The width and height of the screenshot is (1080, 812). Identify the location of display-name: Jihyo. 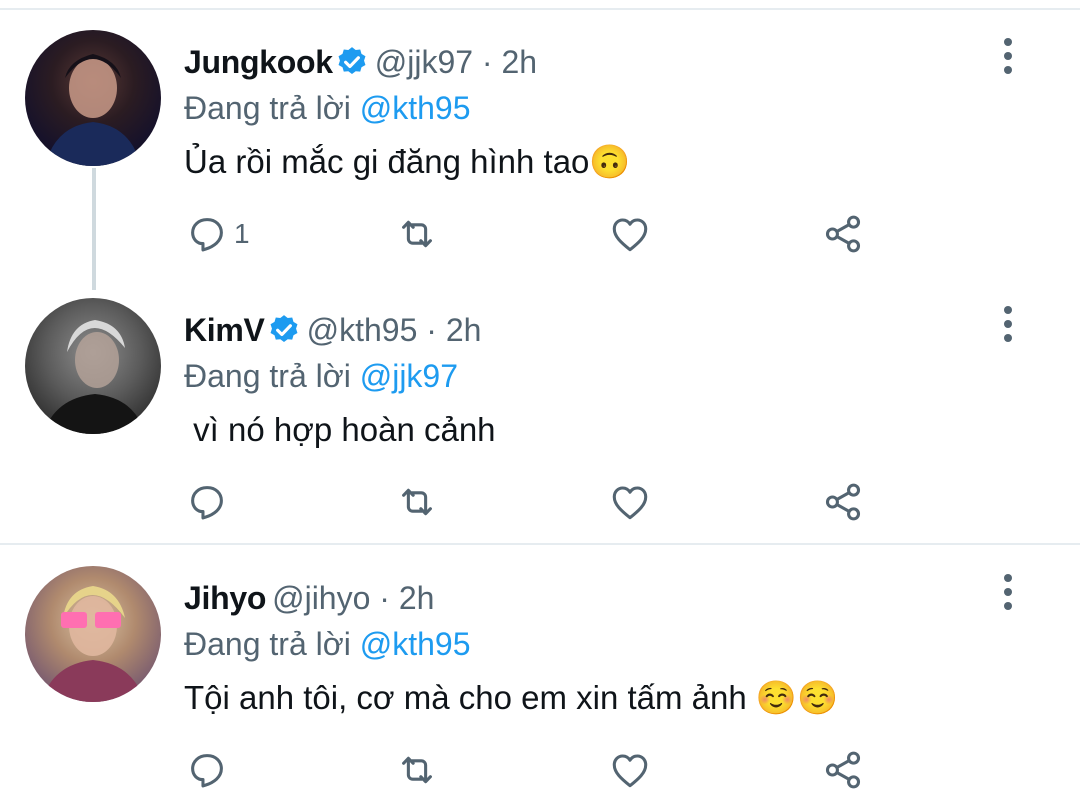
(225, 598).